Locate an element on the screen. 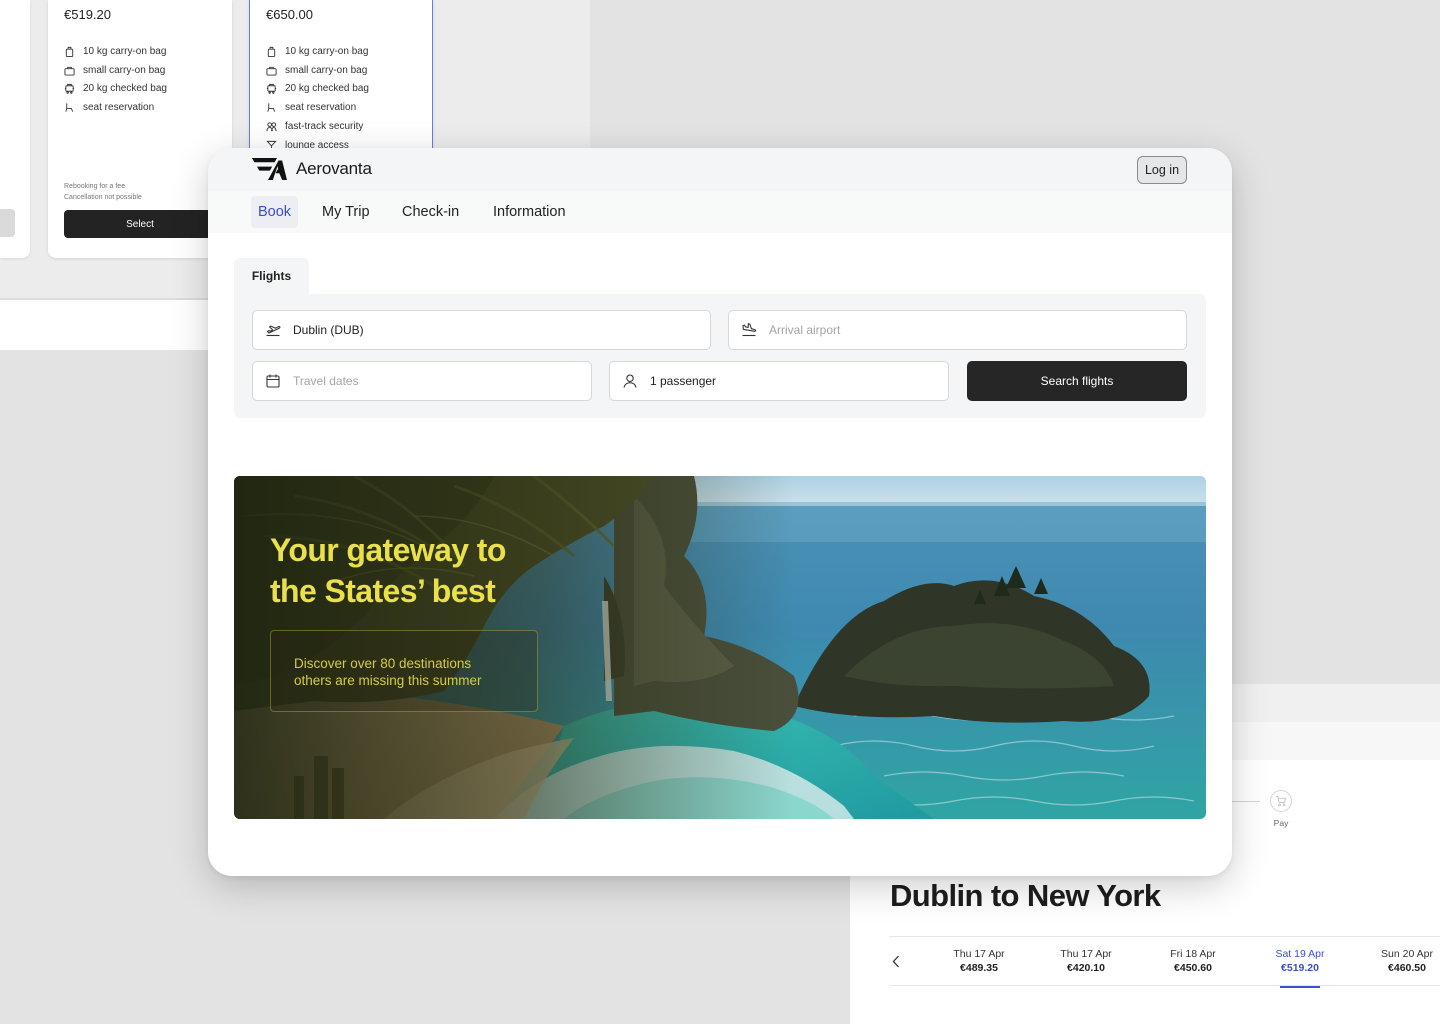 This screenshot has height=1024, width=1440. hero-title: Your gateway to the States’ best is located at coordinates (388, 570).